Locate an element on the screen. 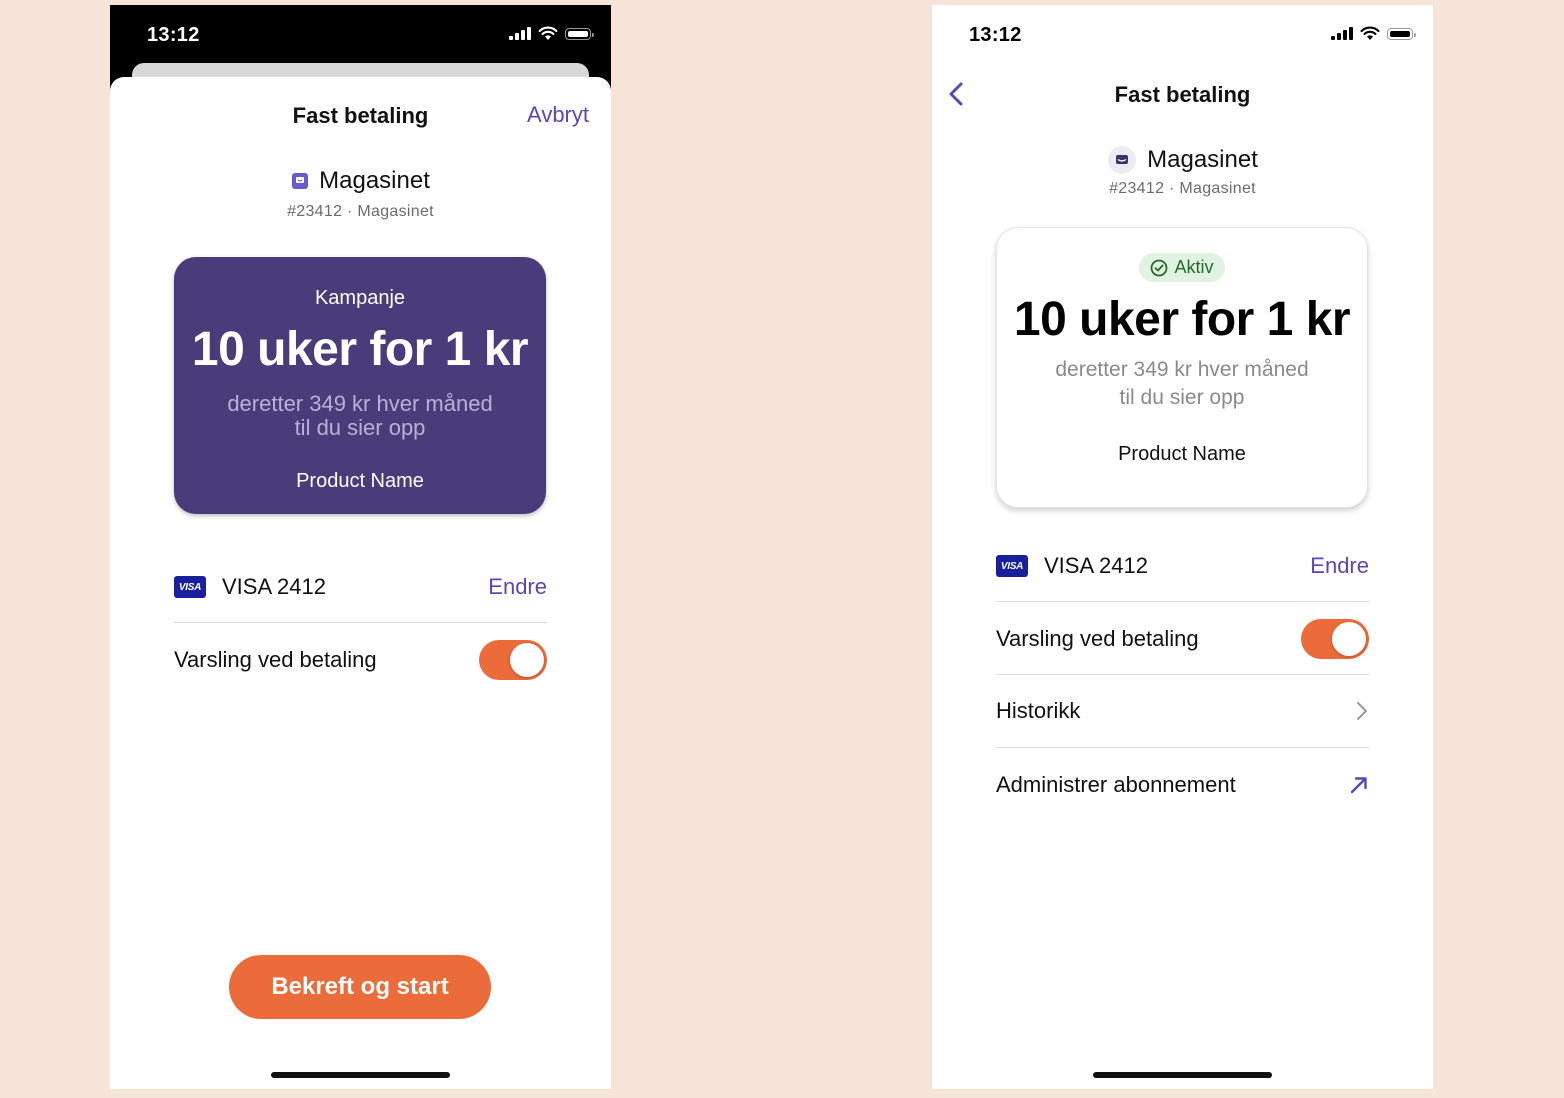 This screenshot has height=1098, width=1564. history-label: Historikk is located at coordinates (1038, 710).